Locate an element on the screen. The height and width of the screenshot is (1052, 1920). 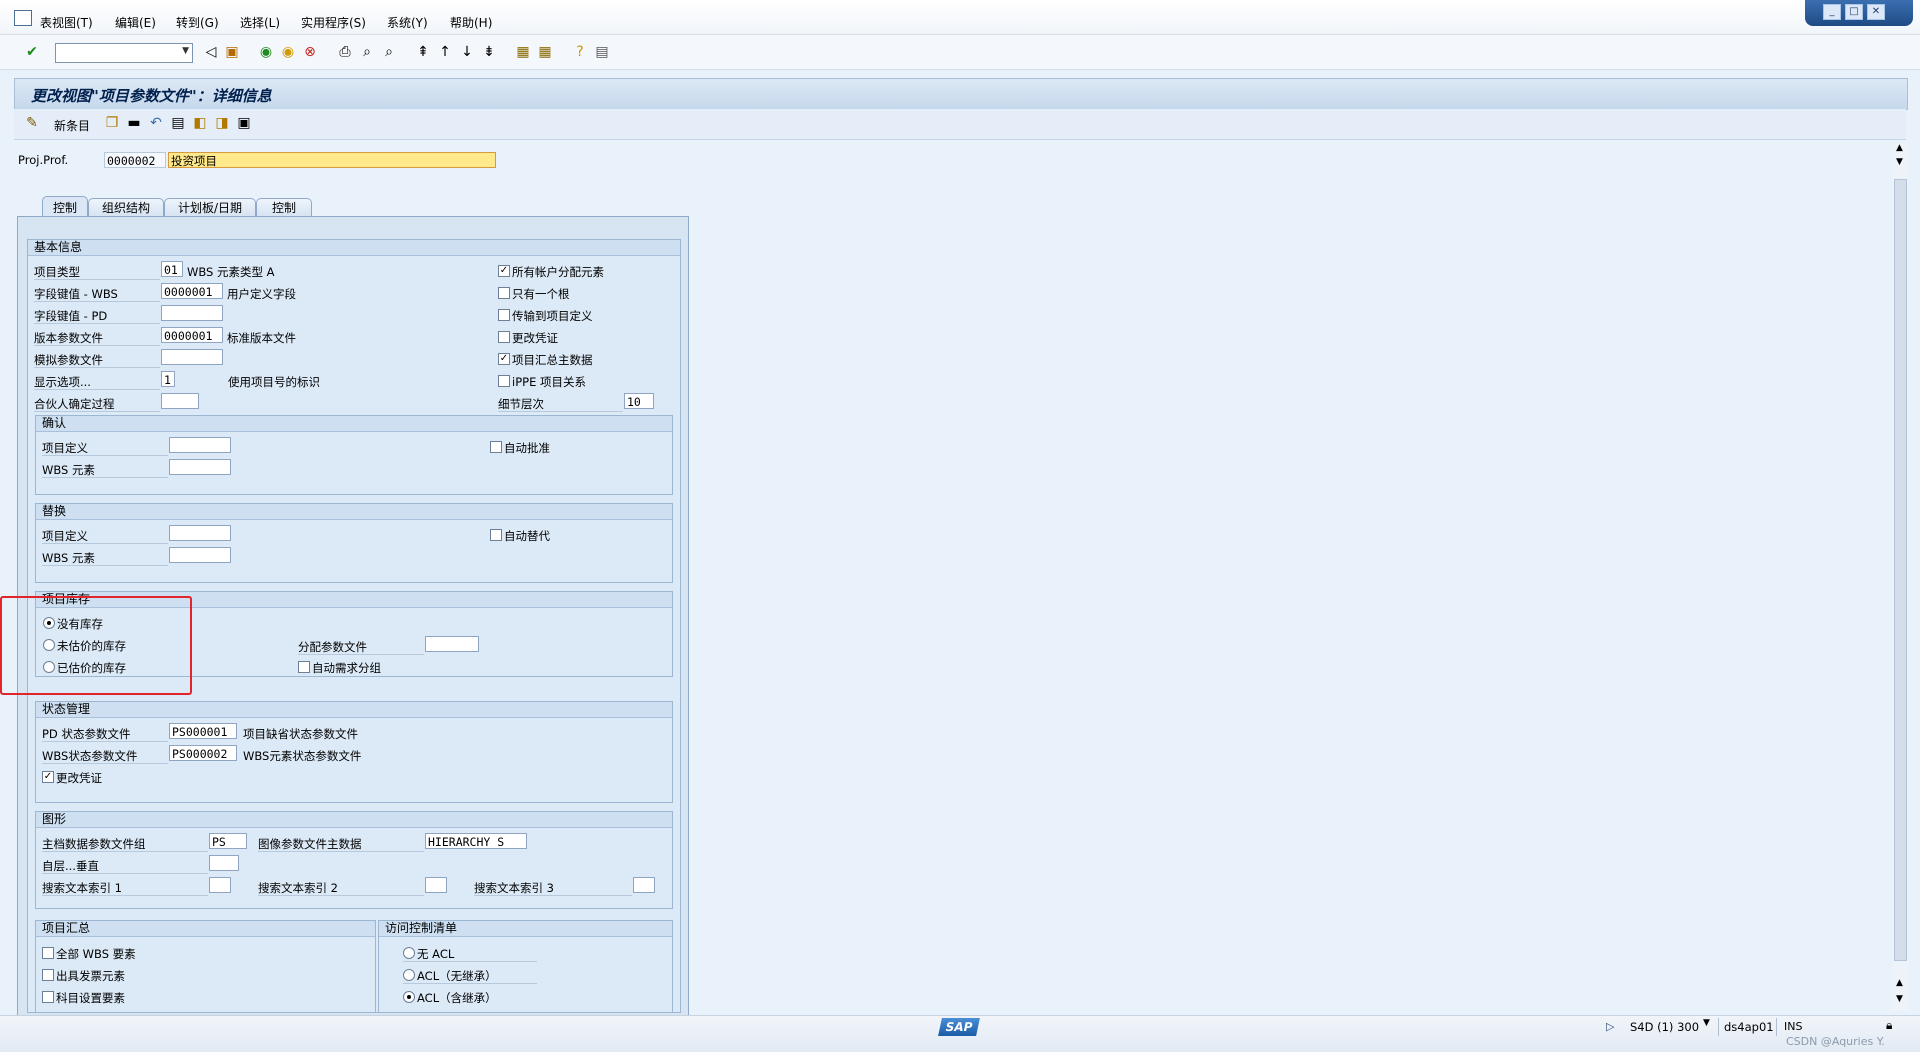
play-icon: ▷ is located at coordinates (1610, 1026).